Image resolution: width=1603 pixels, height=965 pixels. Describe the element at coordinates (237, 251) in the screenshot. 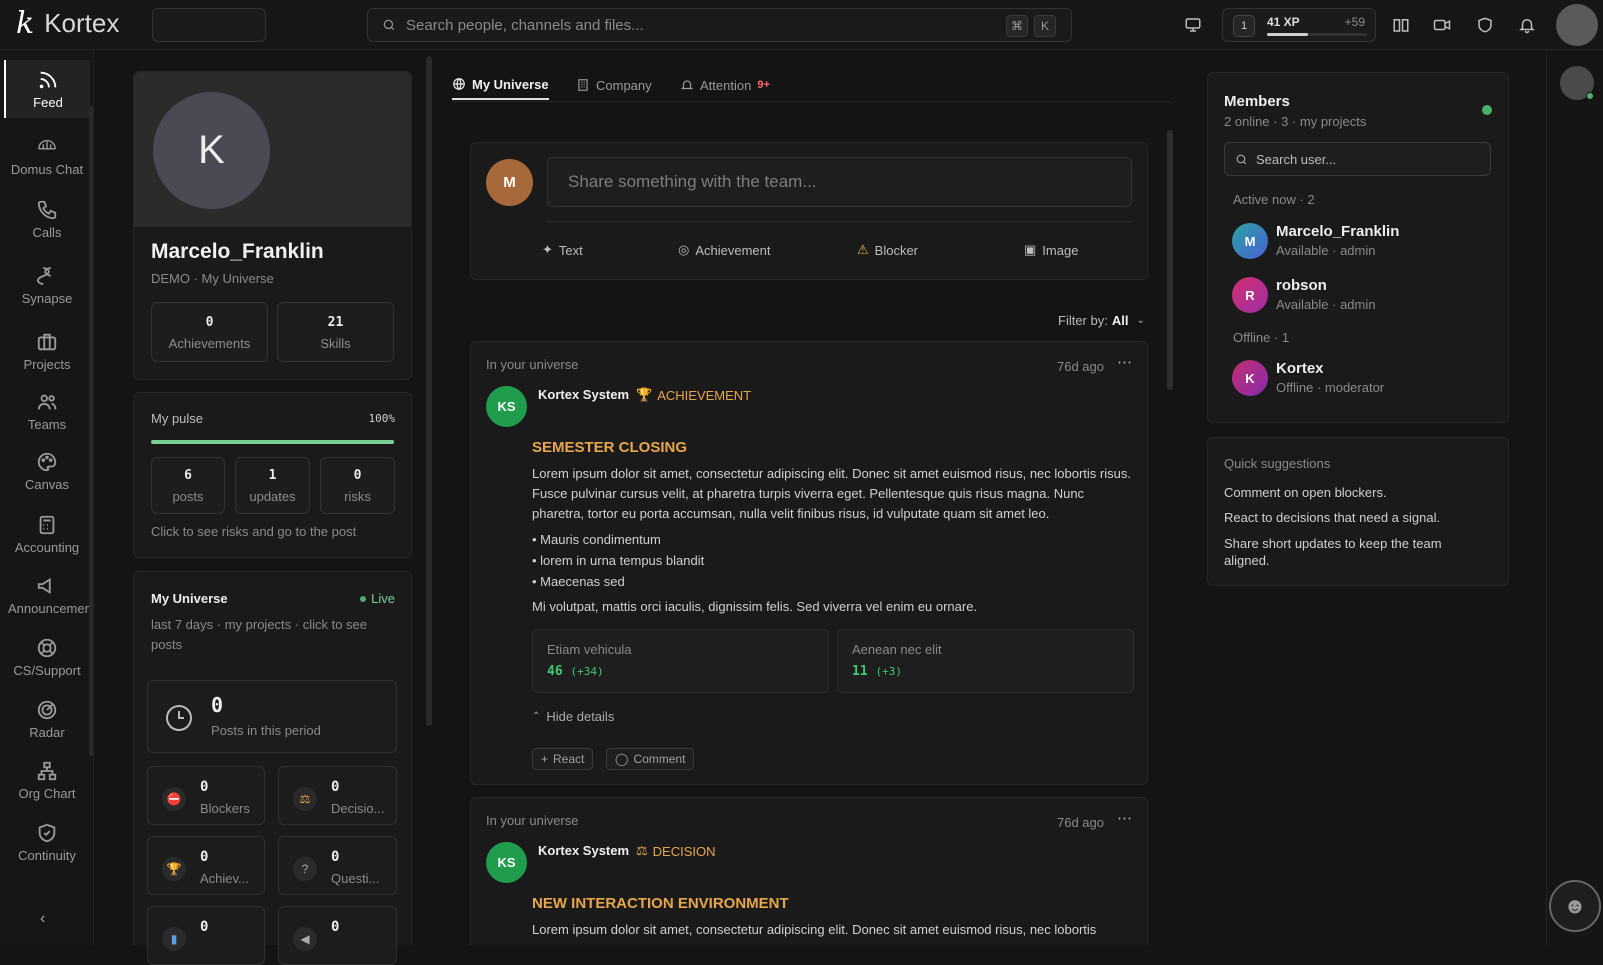

I see `profile-name: Marcelo_Franklin` at that location.